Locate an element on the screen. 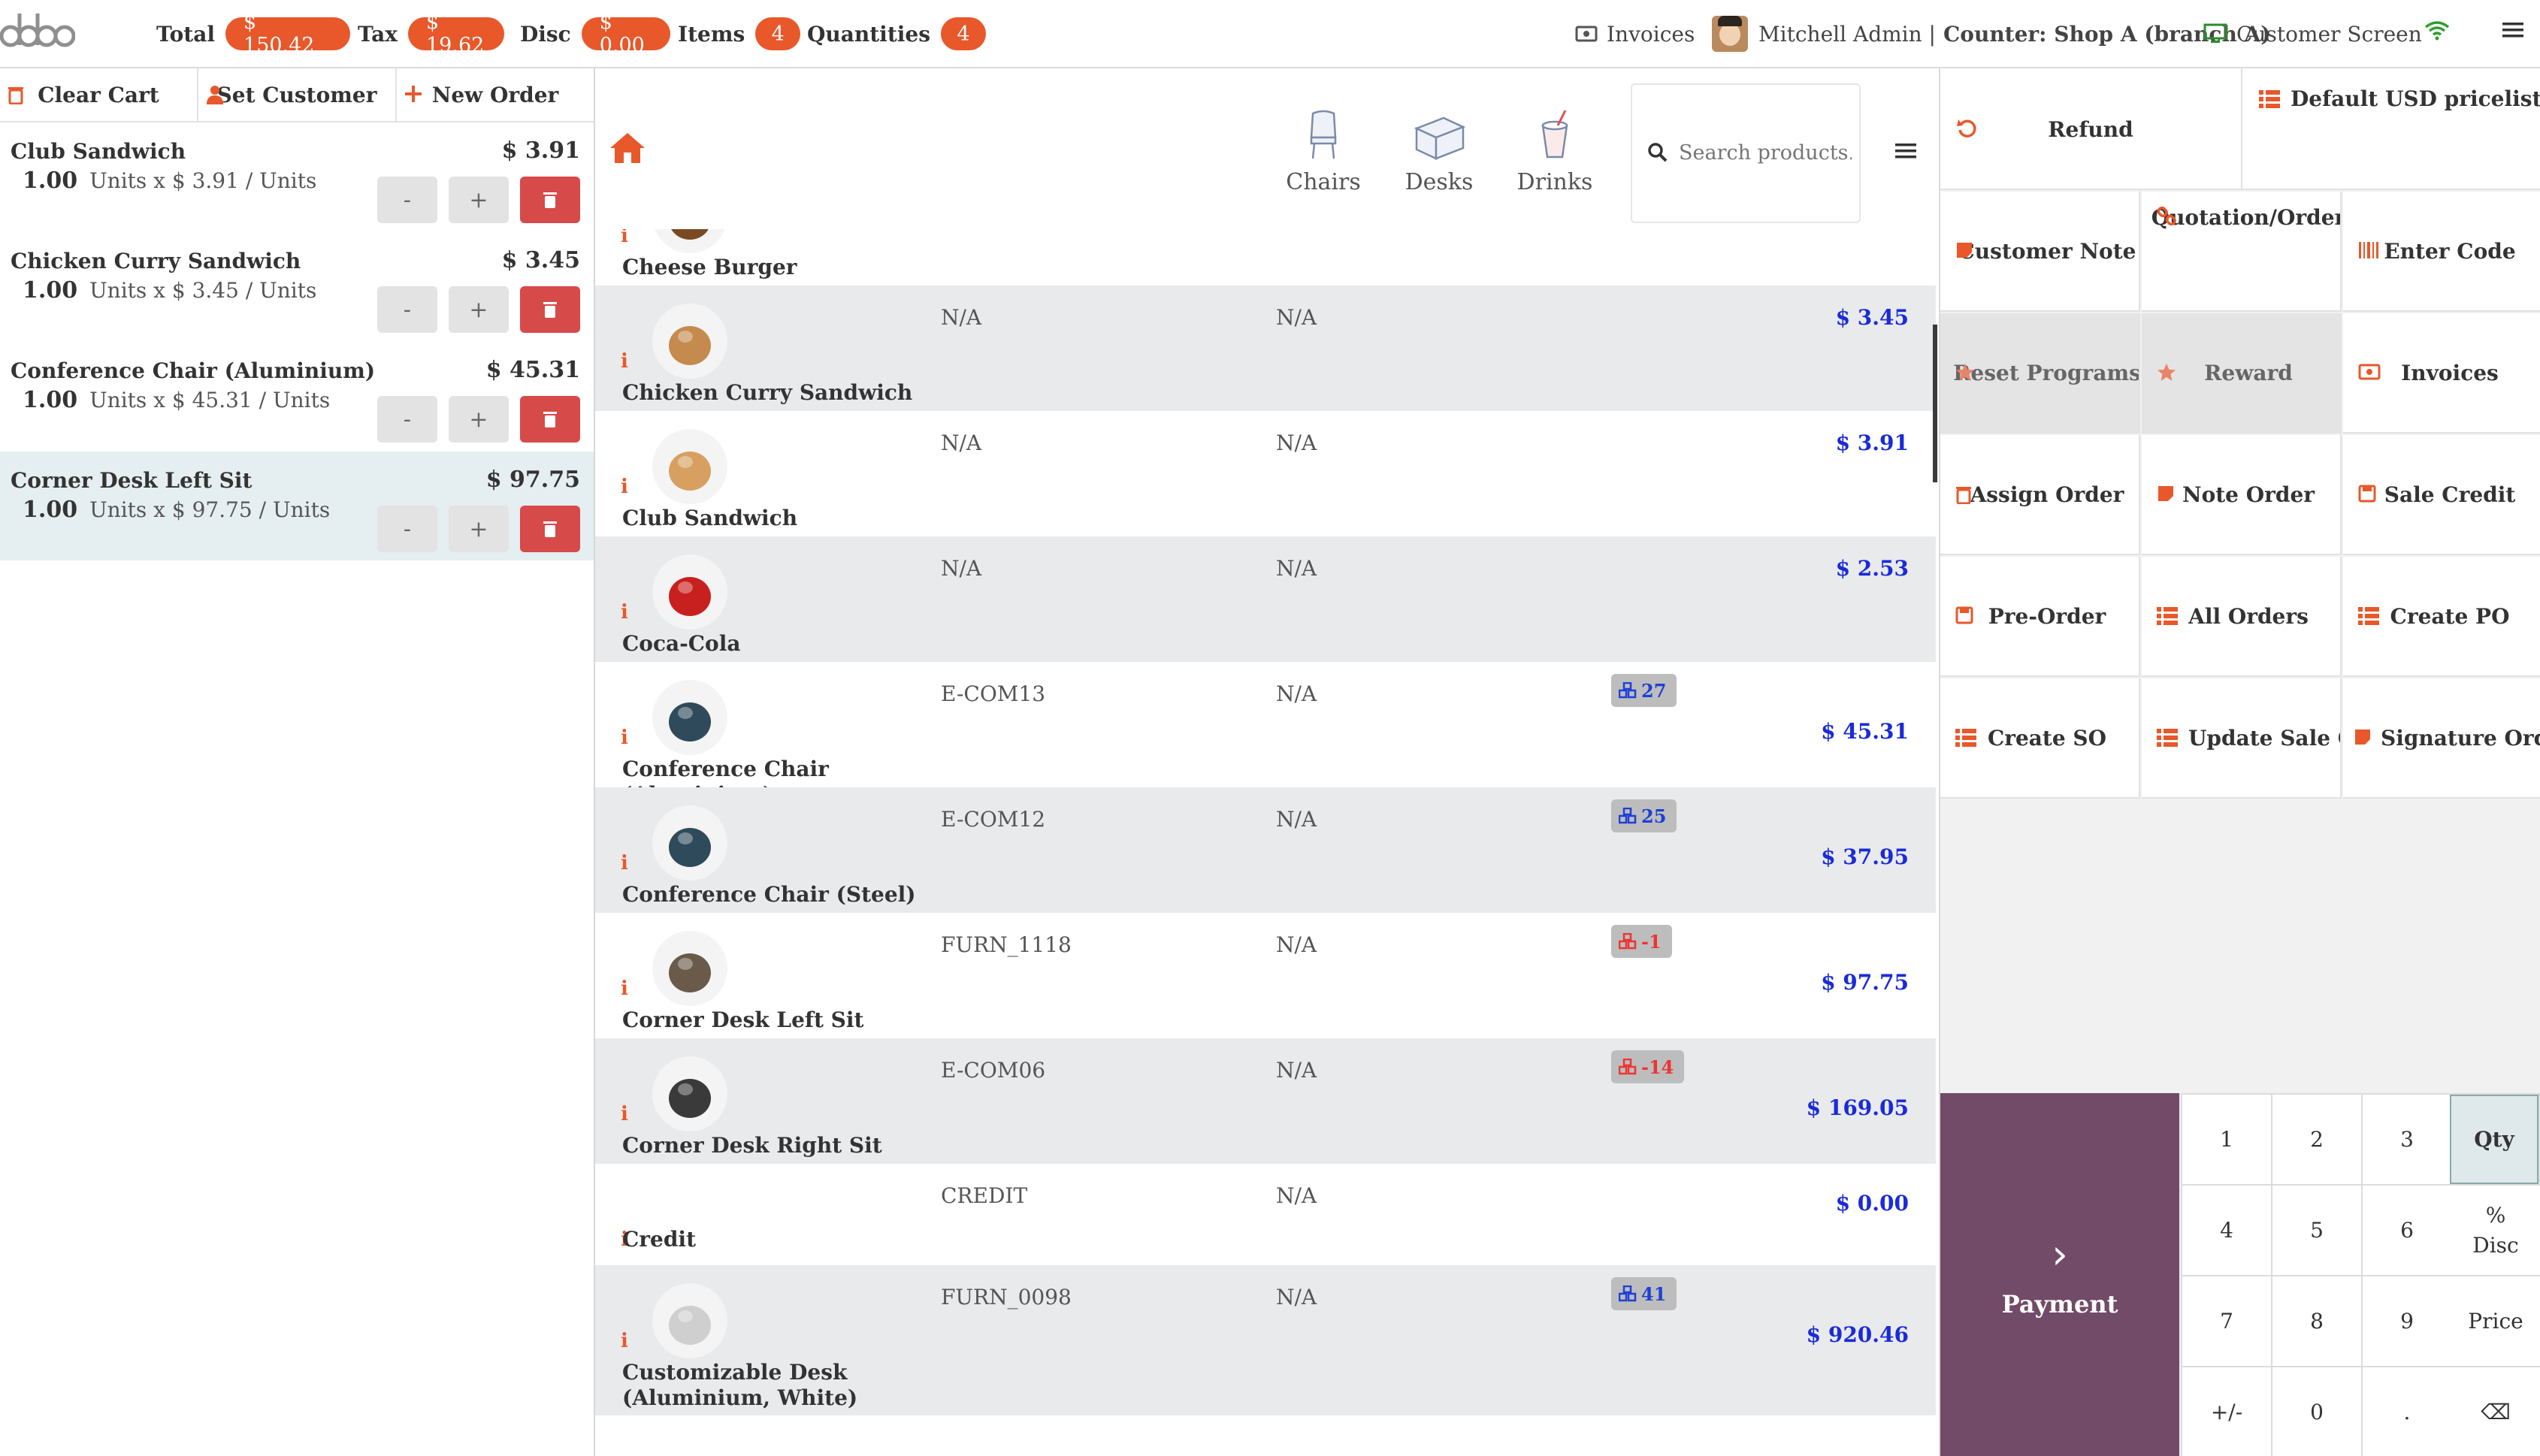 The width and height of the screenshot is (2540, 1456). set-customer-button: Set Customer is located at coordinates (297, 94).